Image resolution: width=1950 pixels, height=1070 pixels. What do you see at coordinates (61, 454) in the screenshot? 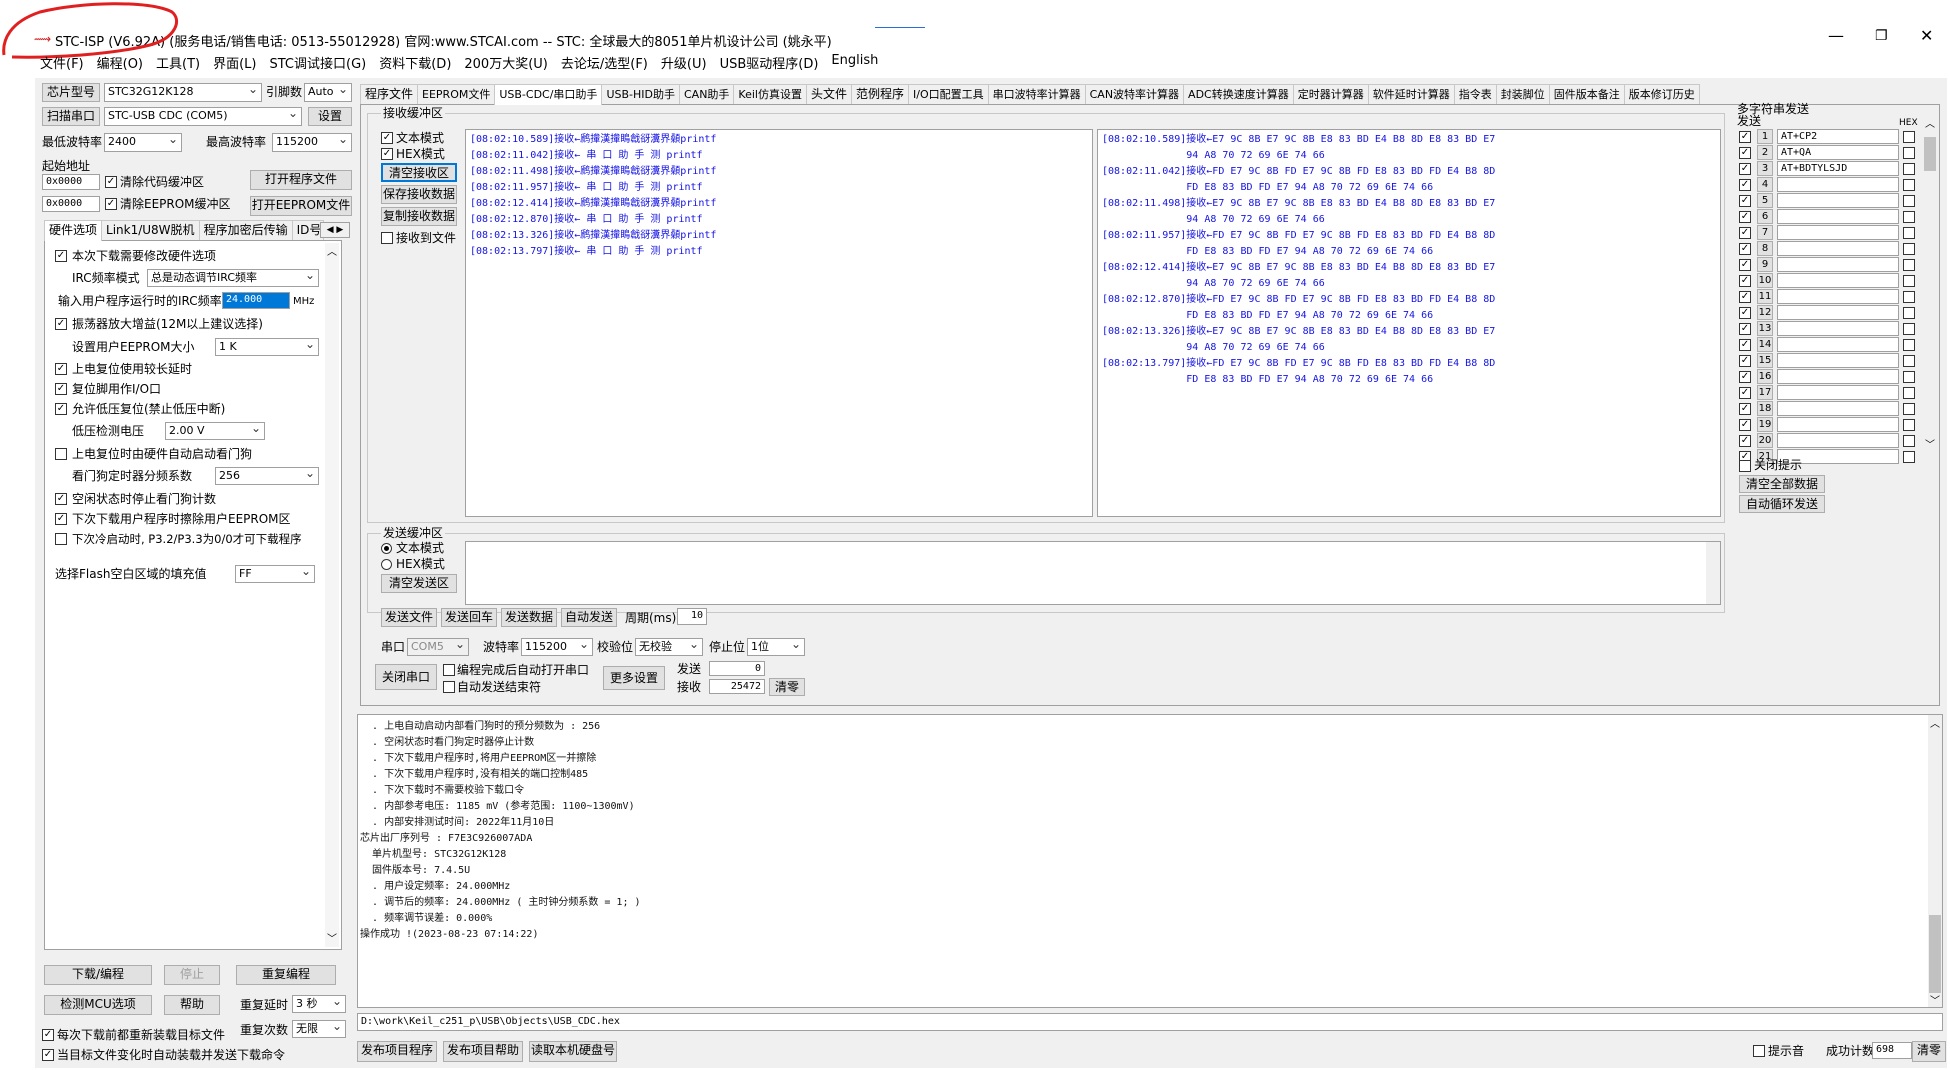
I see `wdt-auto-checkbox` at bounding box center [61, 454].